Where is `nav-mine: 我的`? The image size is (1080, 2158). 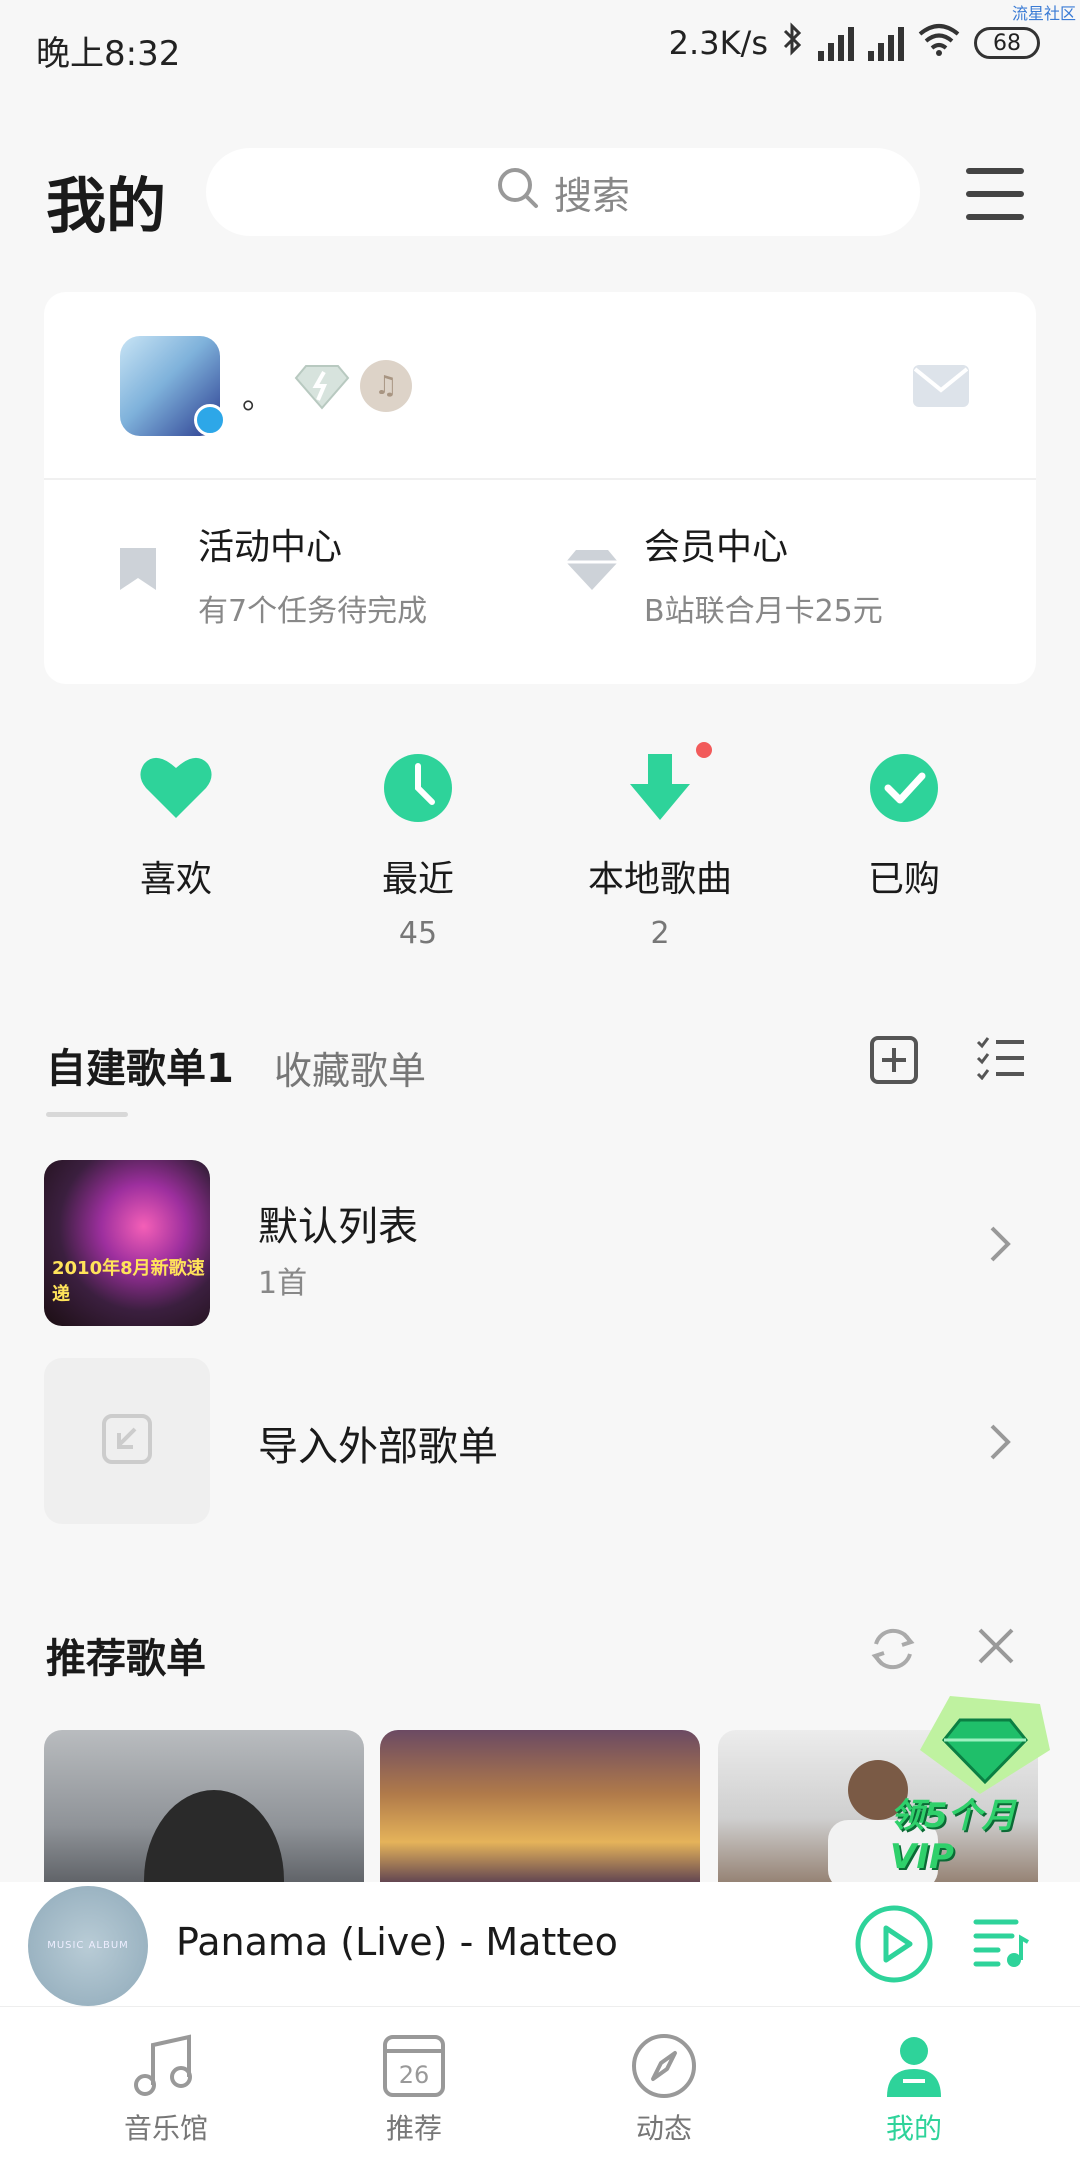 nav-mine: 我的 is located at coordinates (914, 2089).